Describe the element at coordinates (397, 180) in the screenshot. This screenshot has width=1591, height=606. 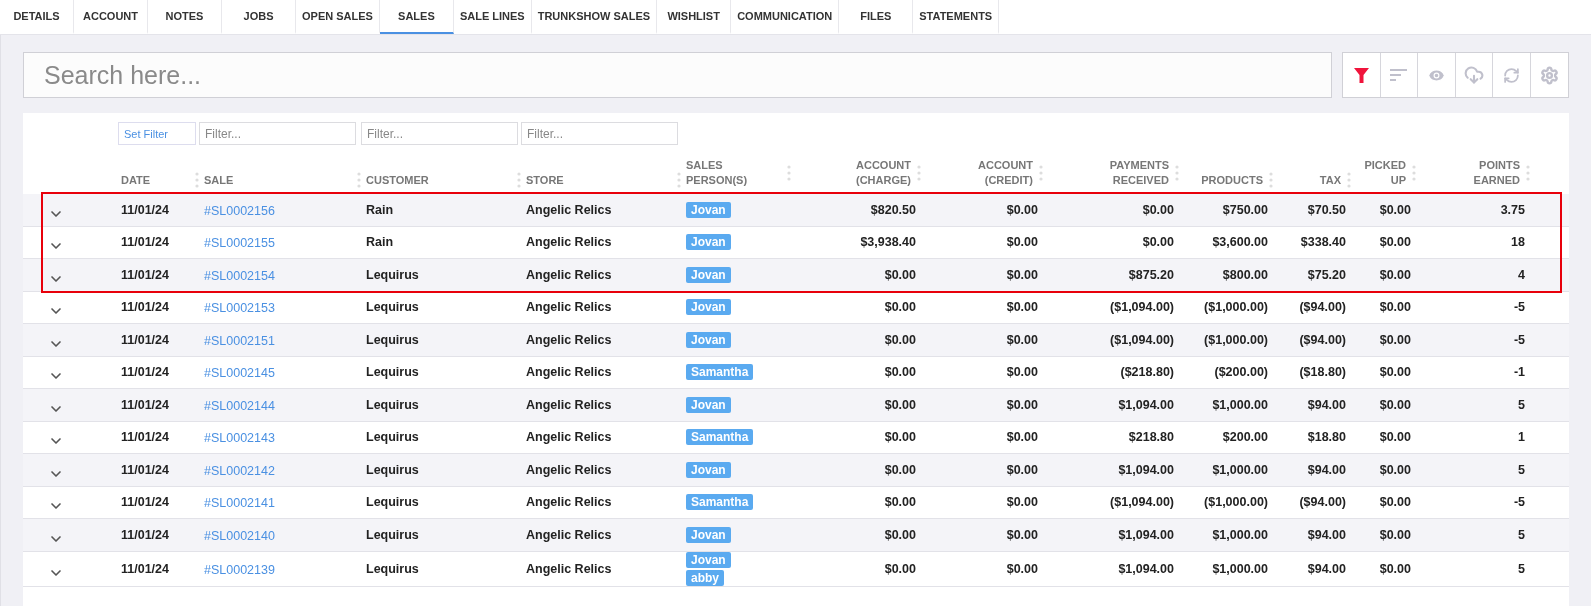
I see `column-header: CUSTOMER` at that location.